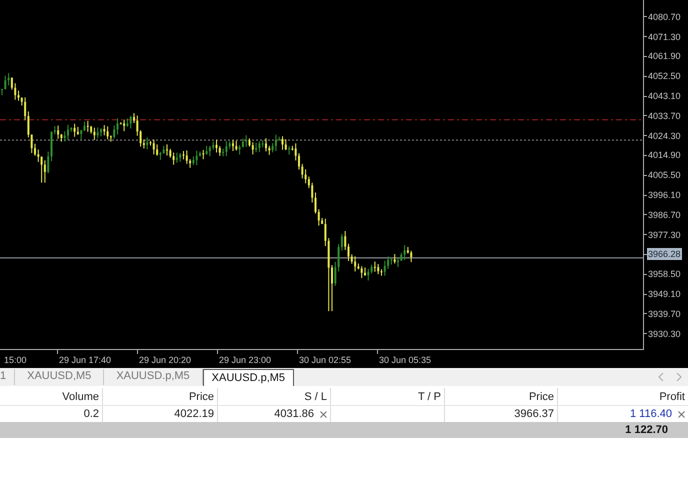 Image resolution: width=688 pixels, height=500 pixels. I want to click on time-label: 15:00, so click(15, 360).